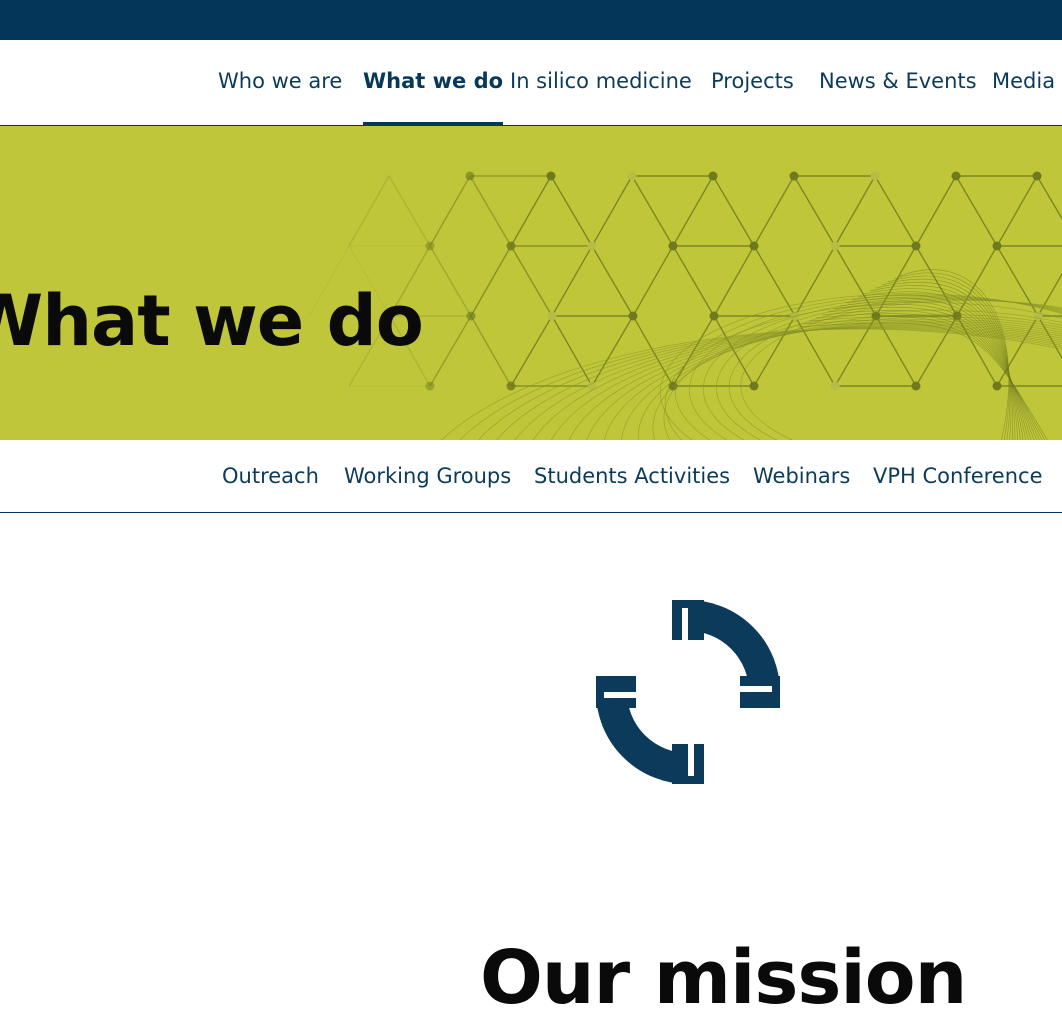 This screenshot has width=1062, height=1023. Describe the element at coordinates (1023, 82) in the screenshot. I see `nav-media: Media` at that location.